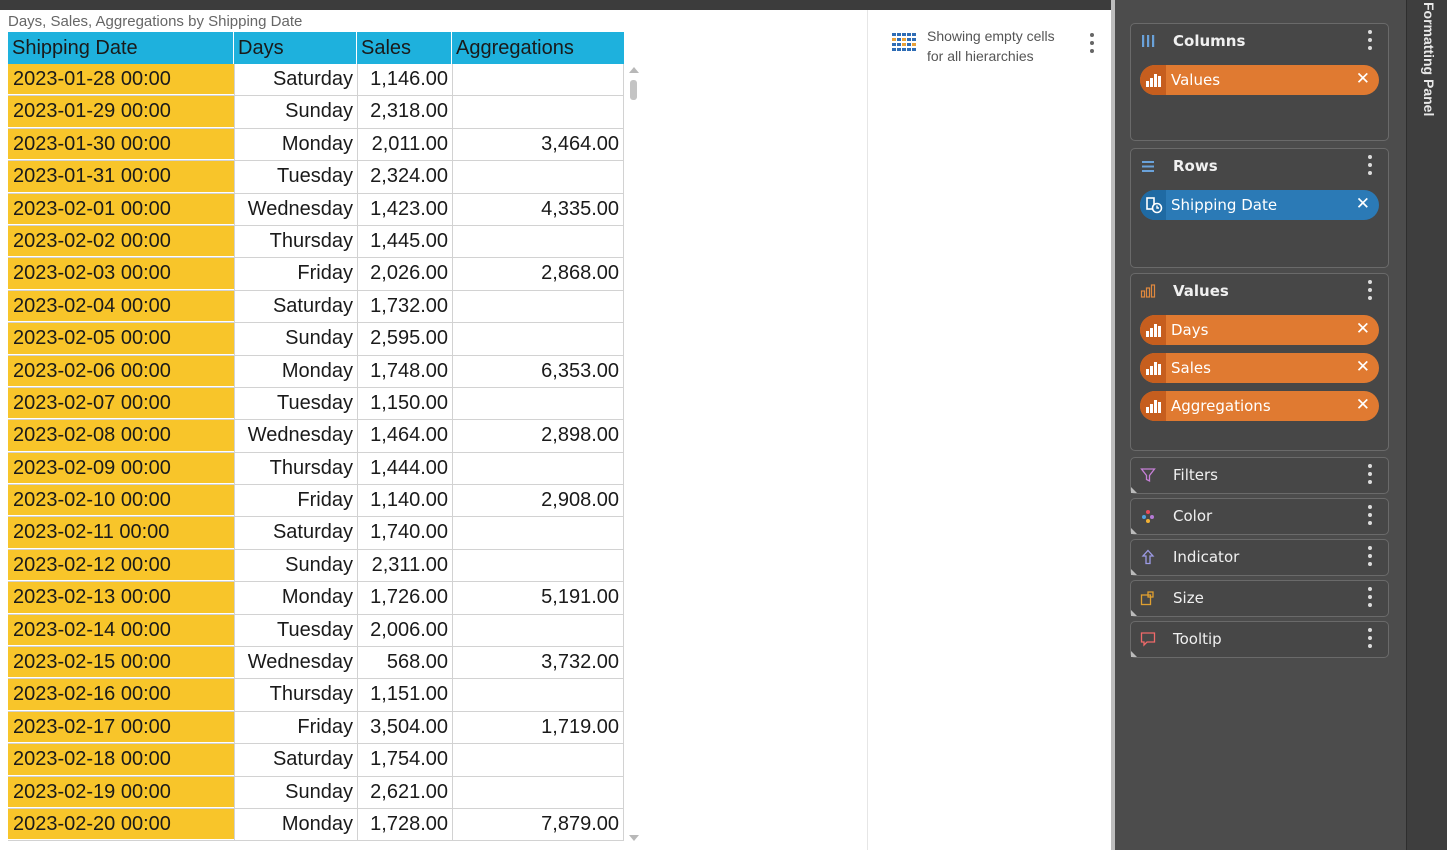  Describe the element at coordinates (404, 306) in the screenshot. I see `sales-cell: 1,732.00` at that location.